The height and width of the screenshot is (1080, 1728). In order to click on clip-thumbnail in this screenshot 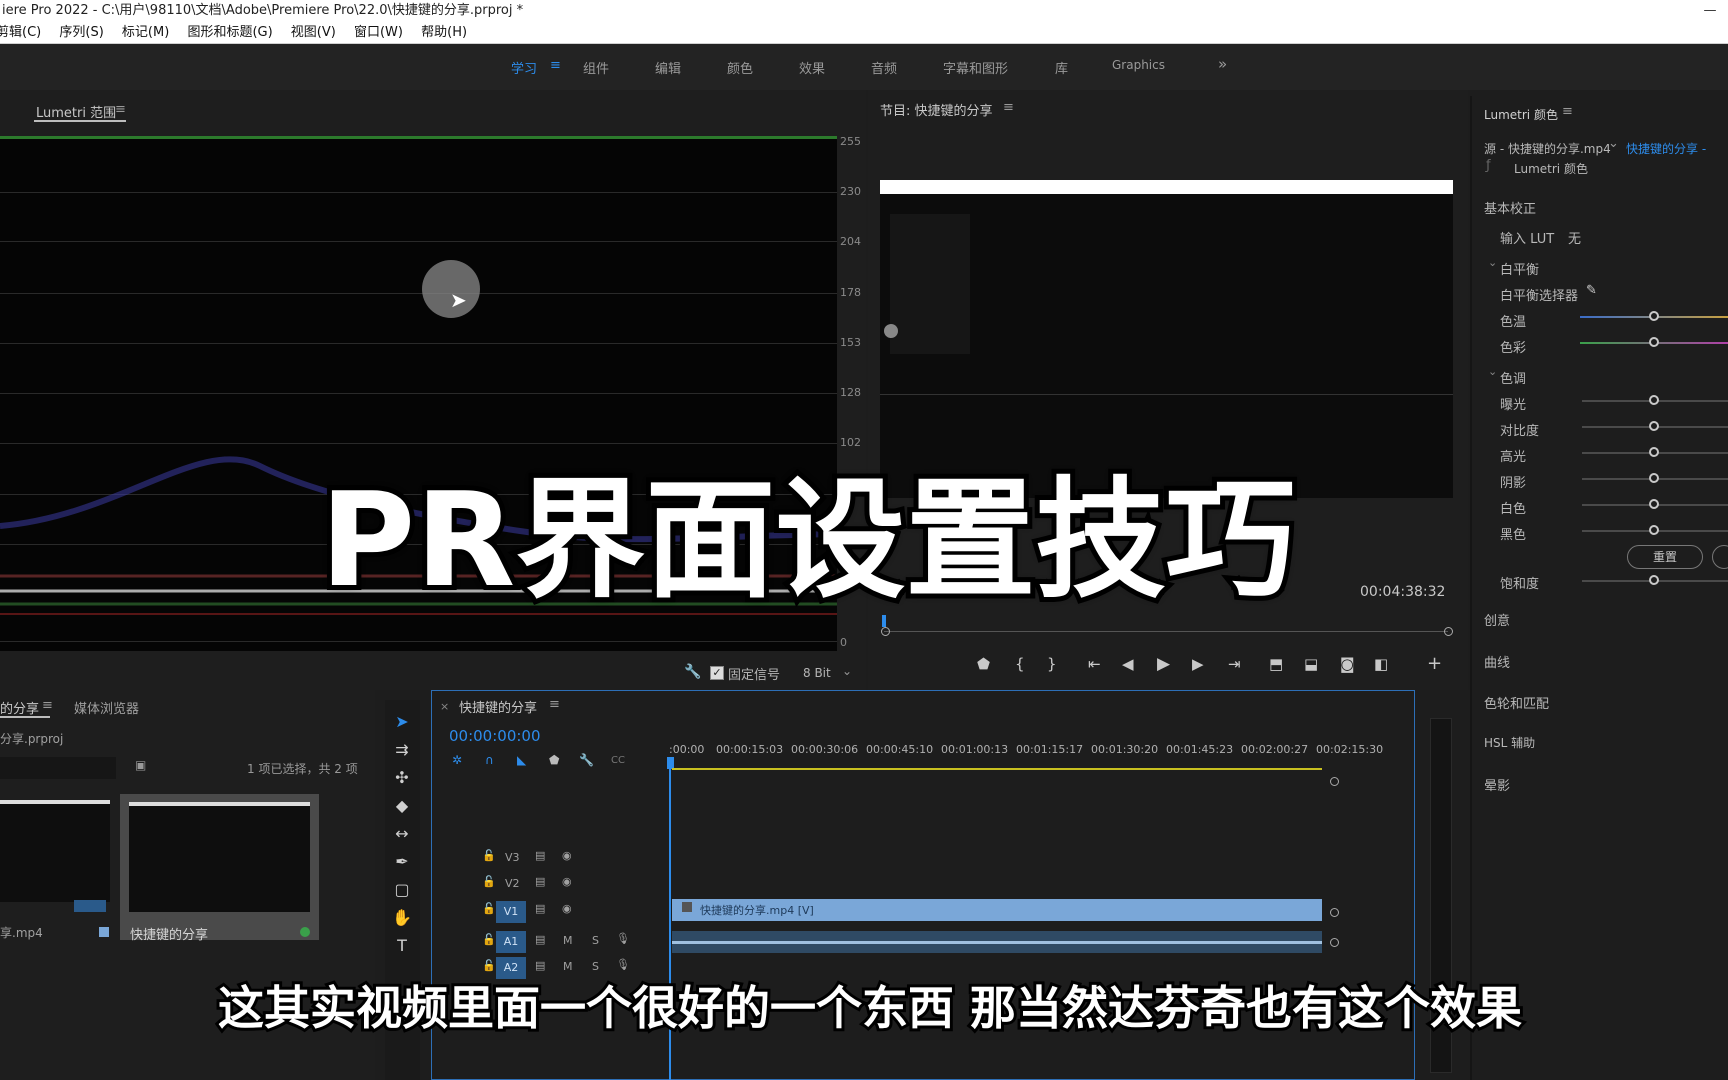, I will do `click(55, 851)`.